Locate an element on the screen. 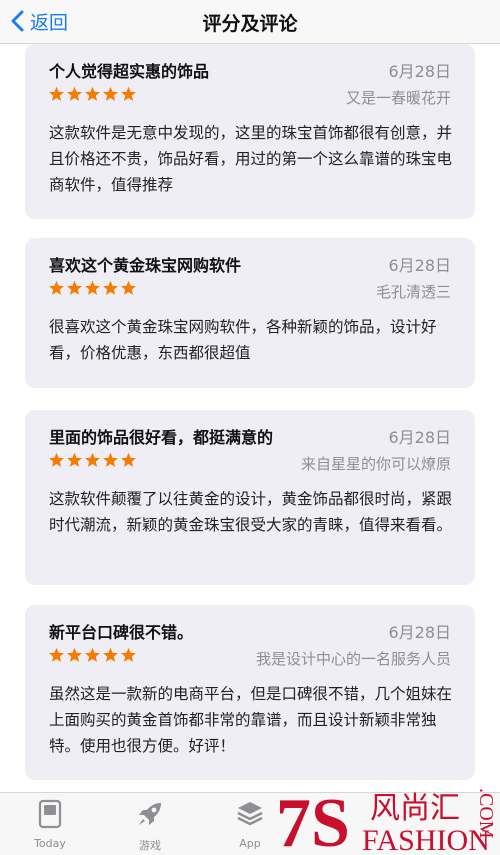 The image size is (500, 855). tab-games: 游戏 is located at coordinates (150, 825).